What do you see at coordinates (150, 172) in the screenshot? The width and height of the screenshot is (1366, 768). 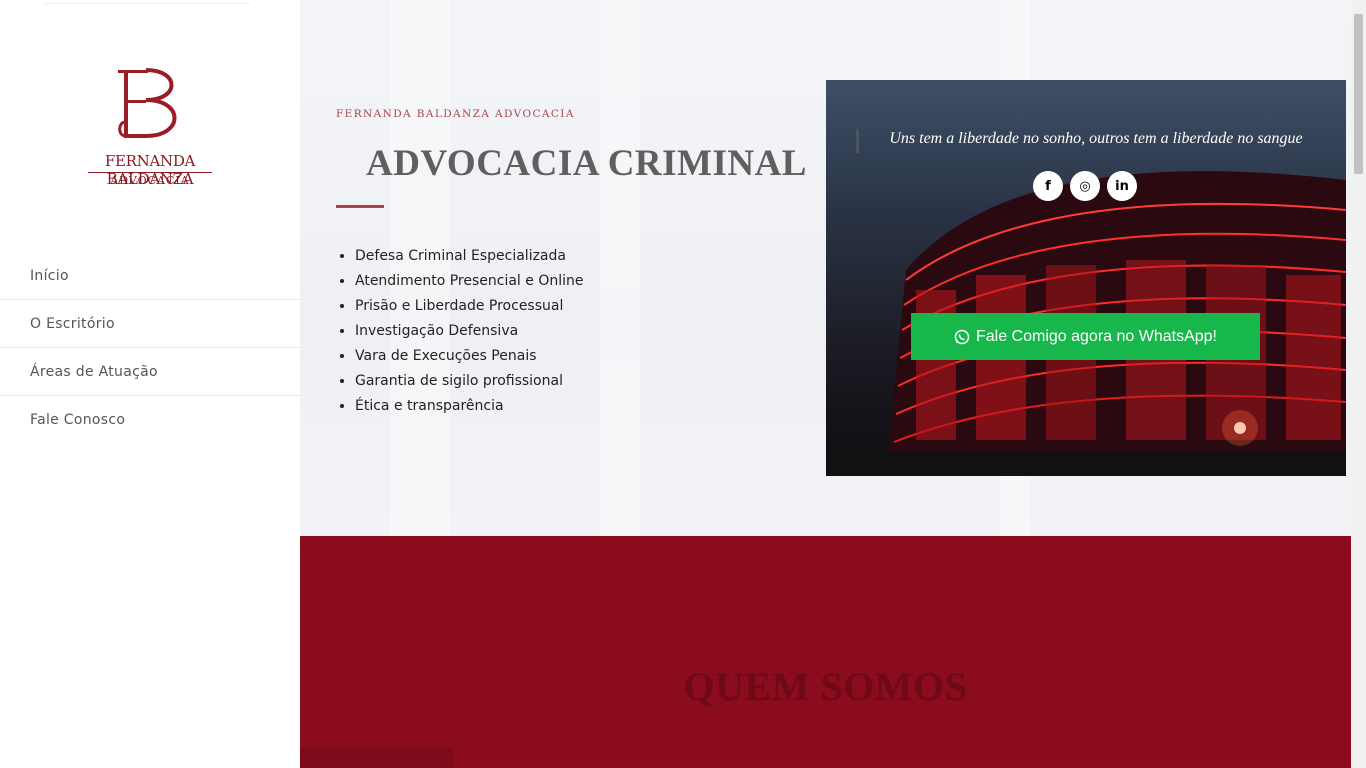 I see `logo-underline` at bounding box center [150, 172].